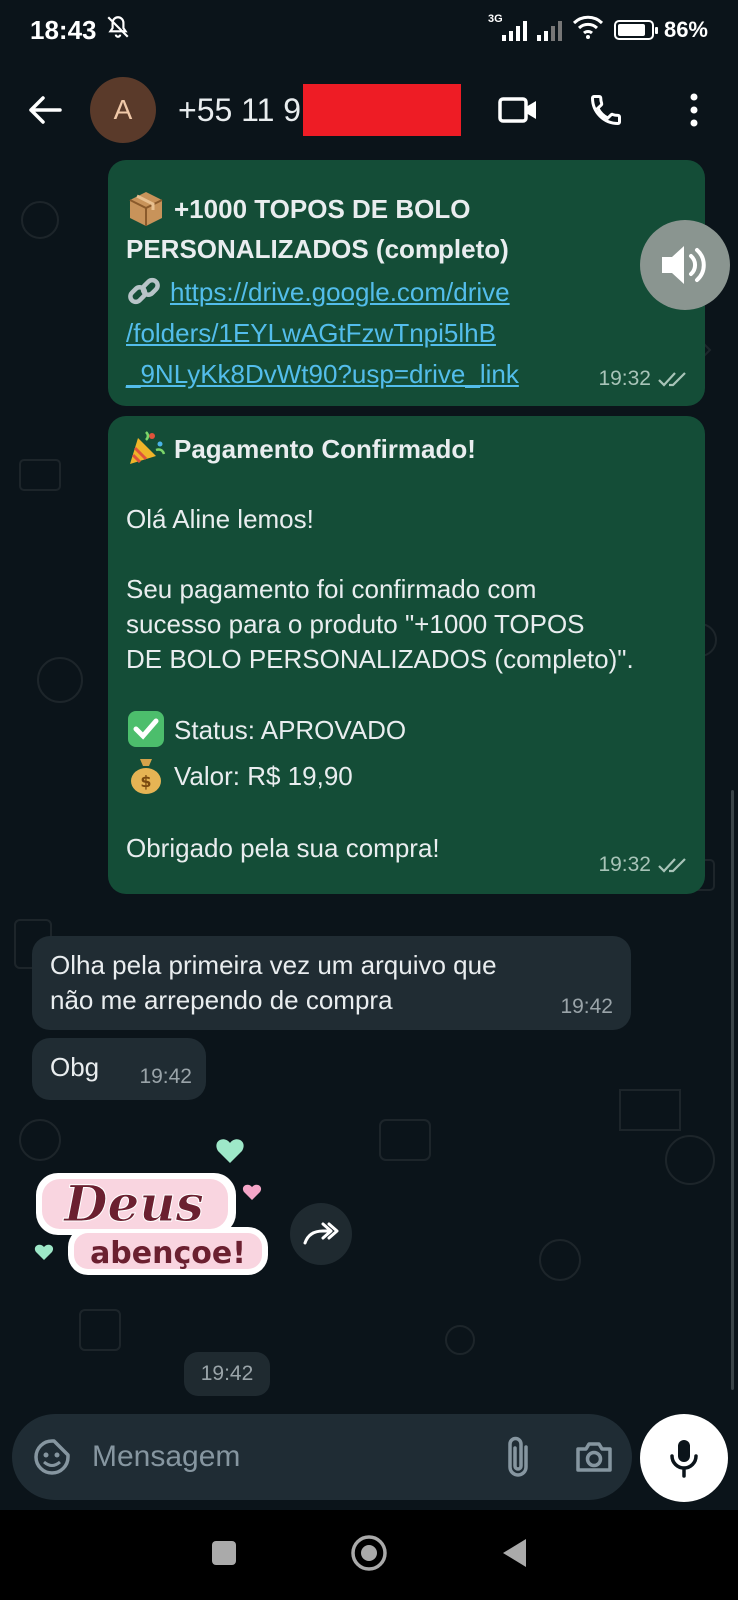 Image resolution: width=738 pixels, height=1600 pixels. Describe the element at coordinates (224, 1552) in the screenshot. I see `square-icon` at that location.